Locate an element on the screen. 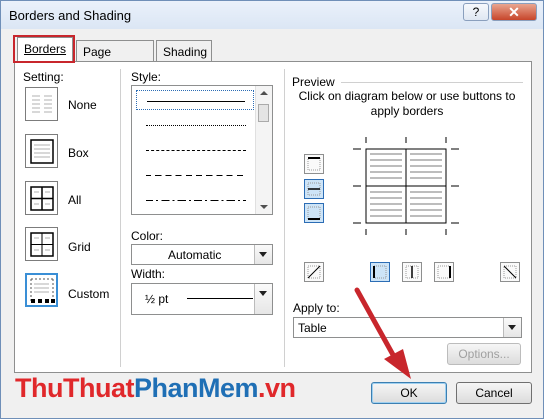 This screenshot has width=544, height=419. setting-box-button is located at coordinates (41, 151).